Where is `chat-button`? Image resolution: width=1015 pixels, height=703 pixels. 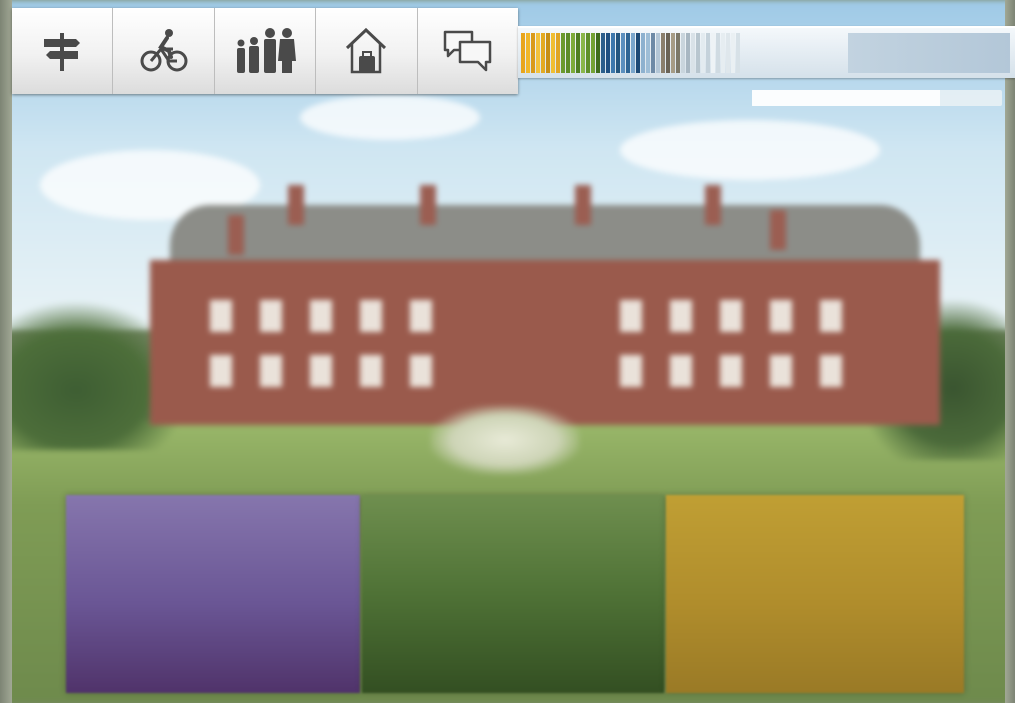 chat-button is located at coordinates (468, 51).